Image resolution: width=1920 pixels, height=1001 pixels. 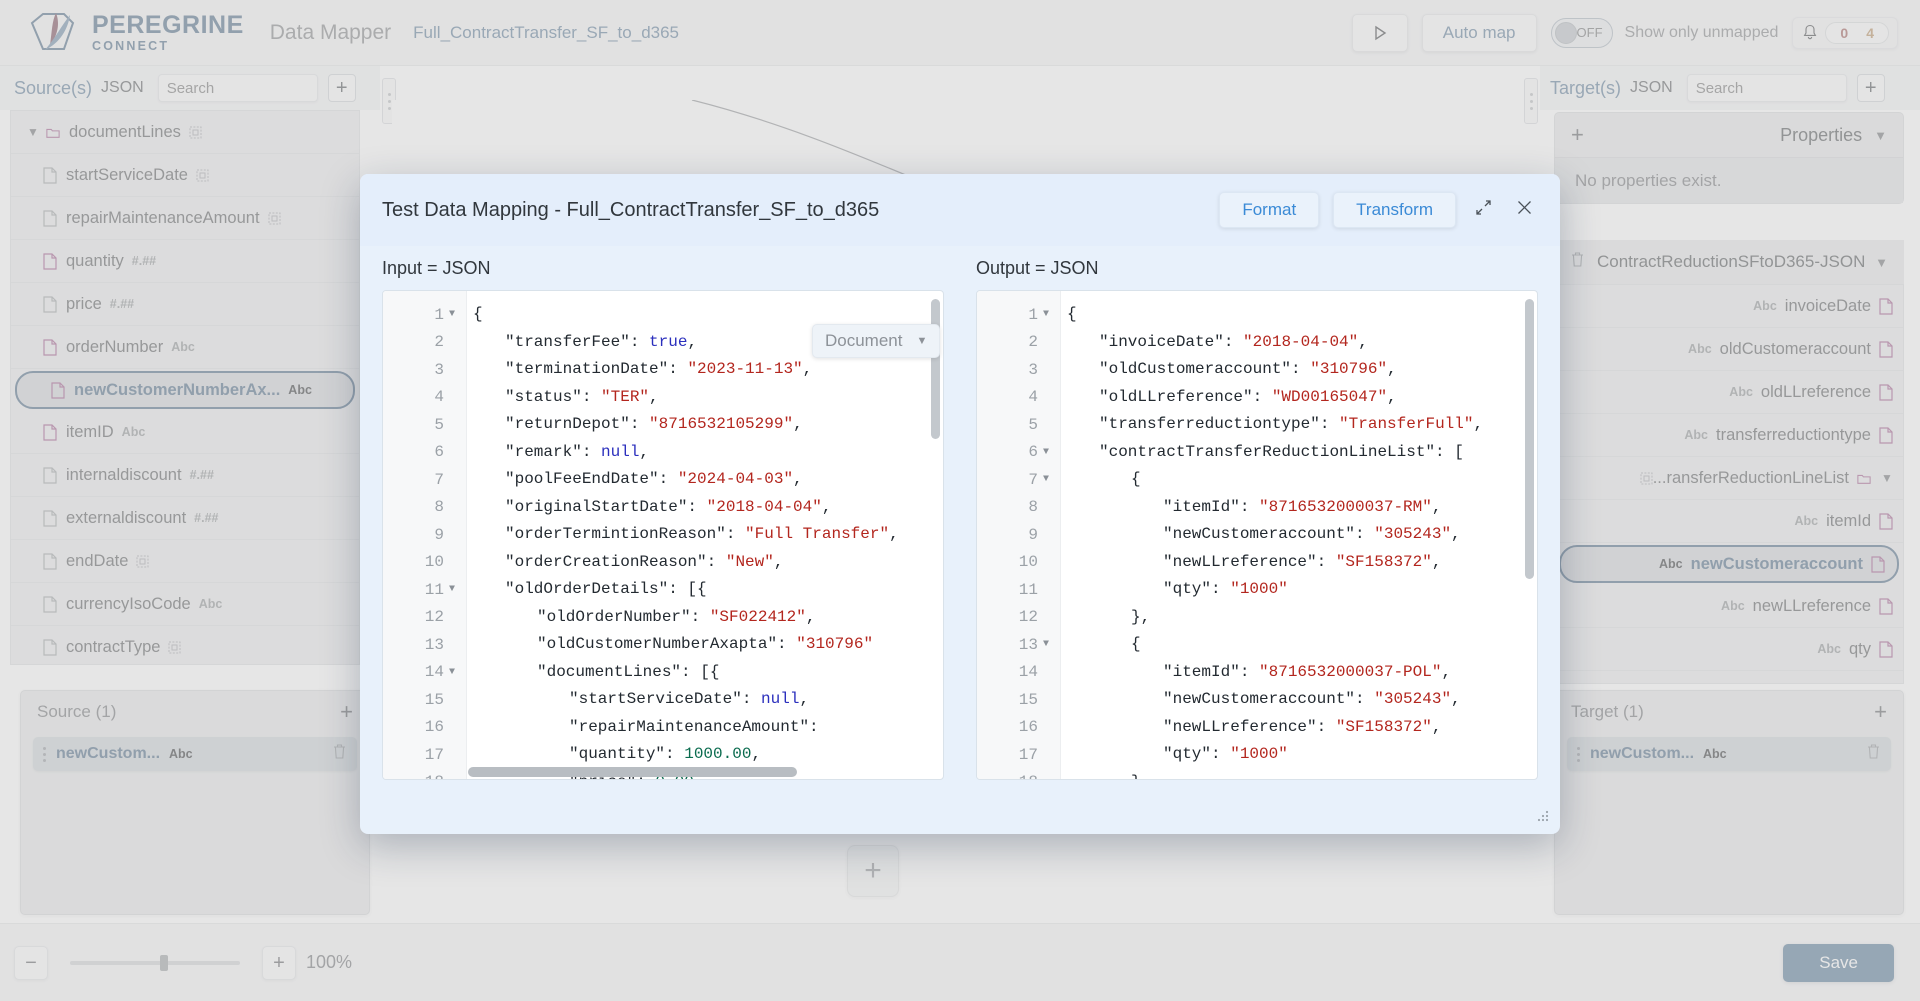 What do you see at coordinates (705, 755) in the screenshot?
I see `code-line: "quantity": 1000.00,` at bounding box center [705, 755].